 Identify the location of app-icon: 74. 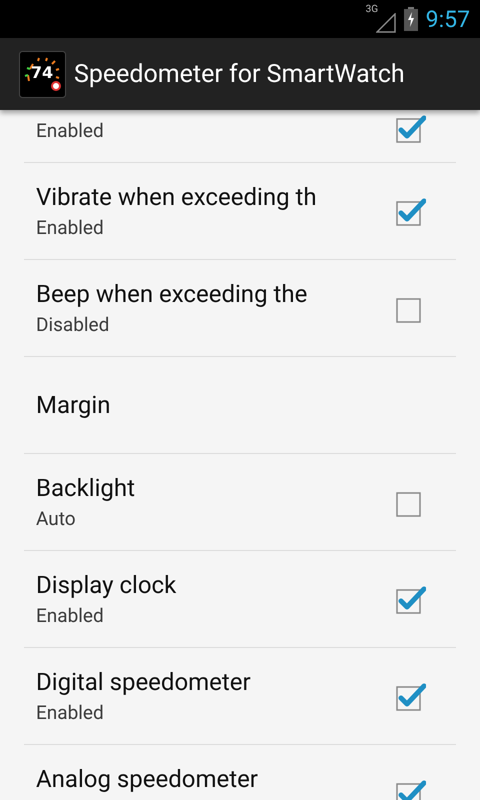
(42, 74).